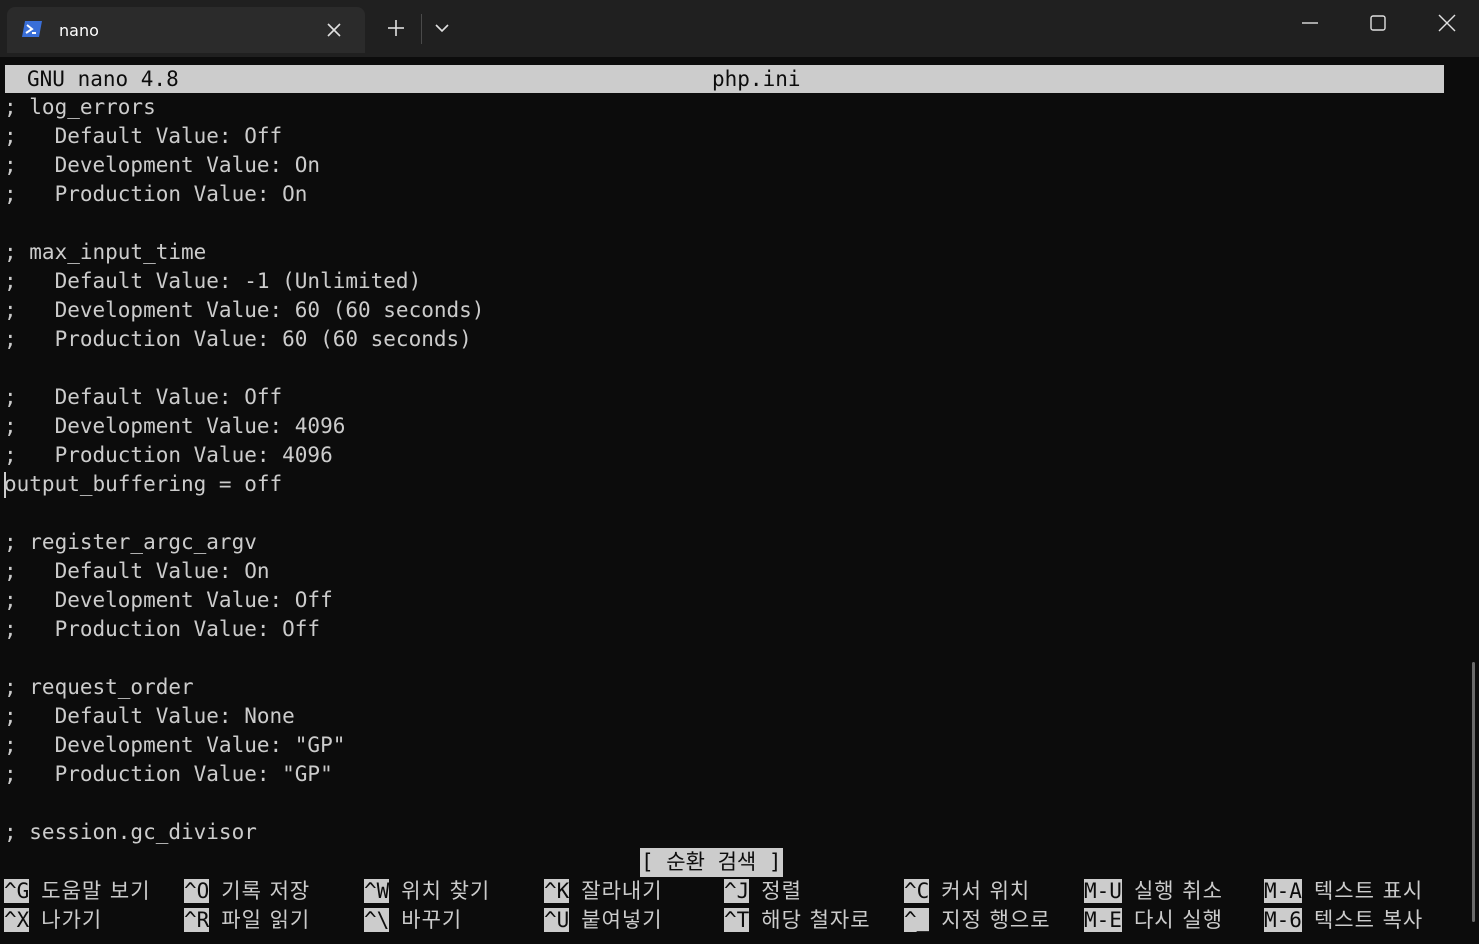  Describe the element at coordinates (266, 920) in the screenshot. I see `shortcut-label: 파일 읽기` at that location.